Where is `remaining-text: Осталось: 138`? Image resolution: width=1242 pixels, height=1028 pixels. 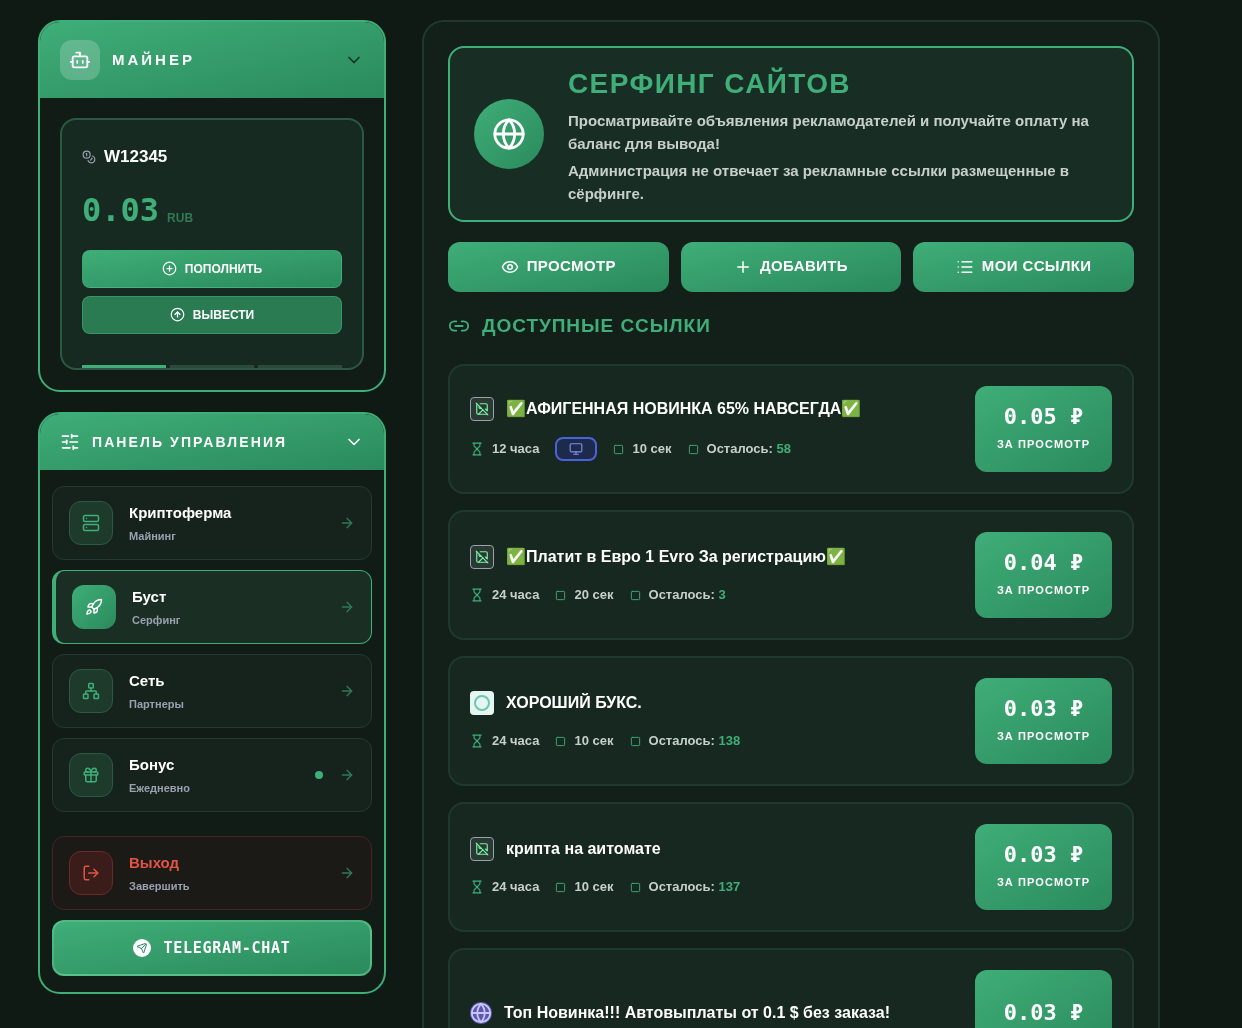 remaining-text: Осталось: 138 is located at coordinates (694, 741).